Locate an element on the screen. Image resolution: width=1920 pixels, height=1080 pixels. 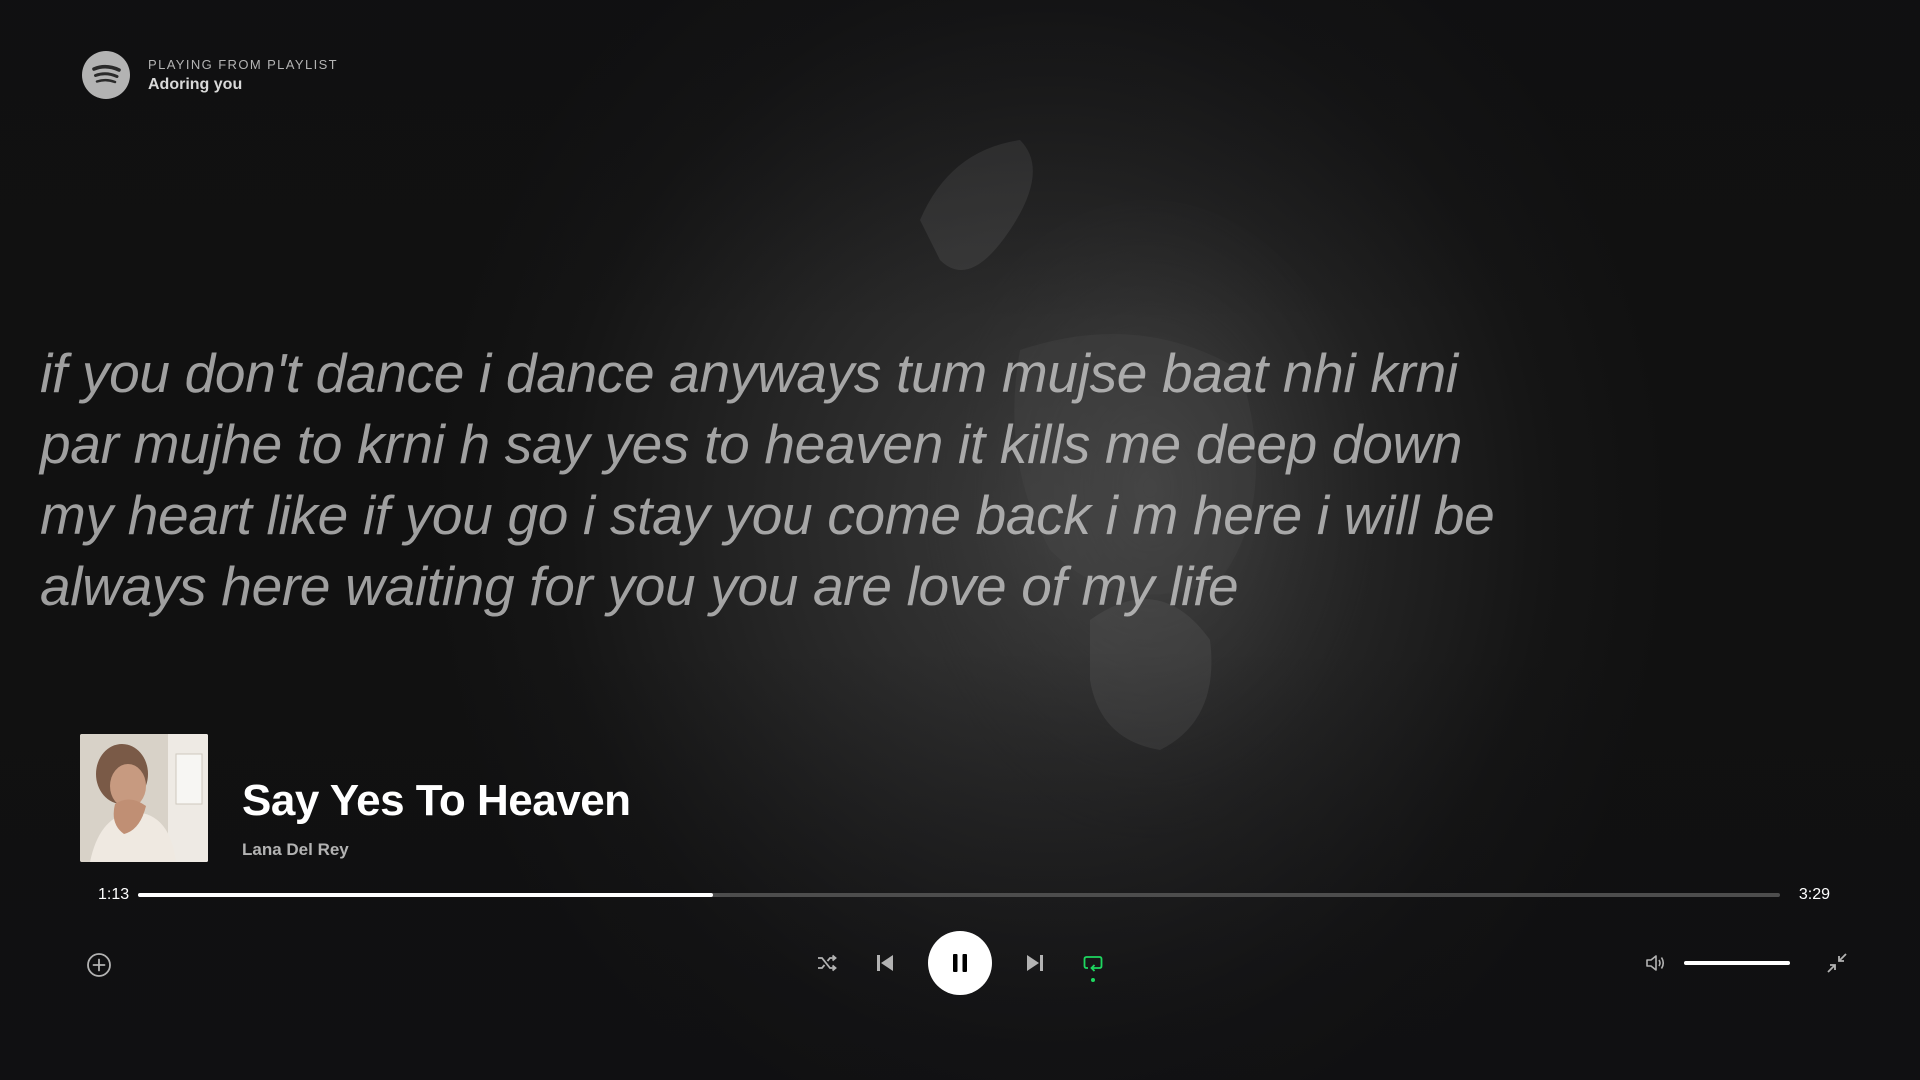
volume-button is located at coordinates (1655, 963).